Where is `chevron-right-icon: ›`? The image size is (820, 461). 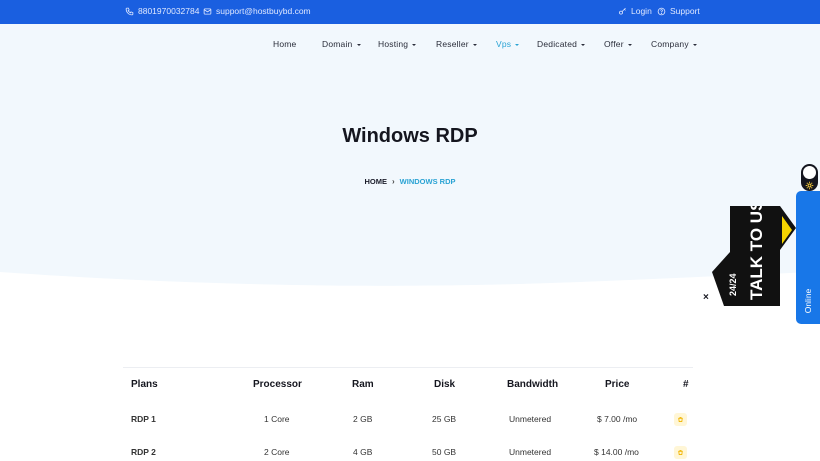
chevron-right-icon: › is located at coordinates (393, 181).